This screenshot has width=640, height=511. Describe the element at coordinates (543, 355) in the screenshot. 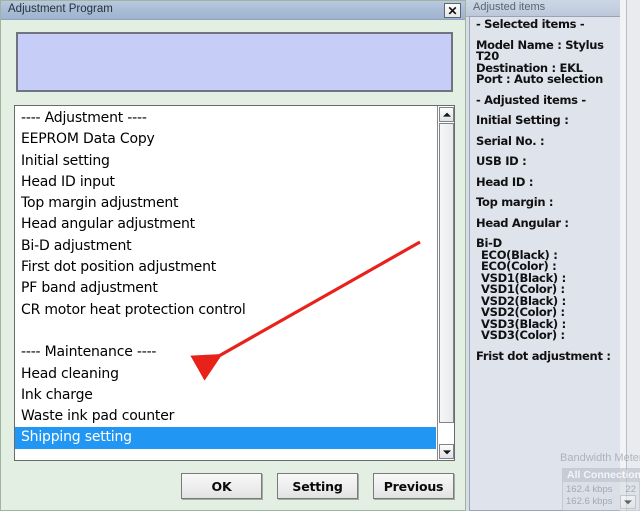

I see `adjusted-item-label: Frist dot adjustment :` at that location.